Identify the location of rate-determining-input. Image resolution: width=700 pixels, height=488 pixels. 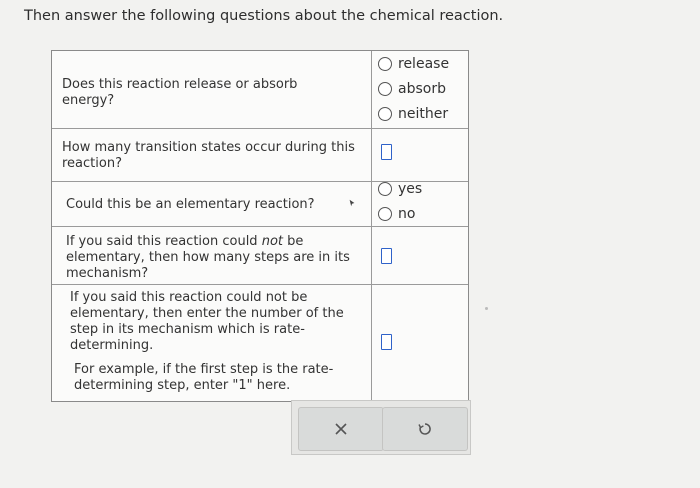
(386, 342).